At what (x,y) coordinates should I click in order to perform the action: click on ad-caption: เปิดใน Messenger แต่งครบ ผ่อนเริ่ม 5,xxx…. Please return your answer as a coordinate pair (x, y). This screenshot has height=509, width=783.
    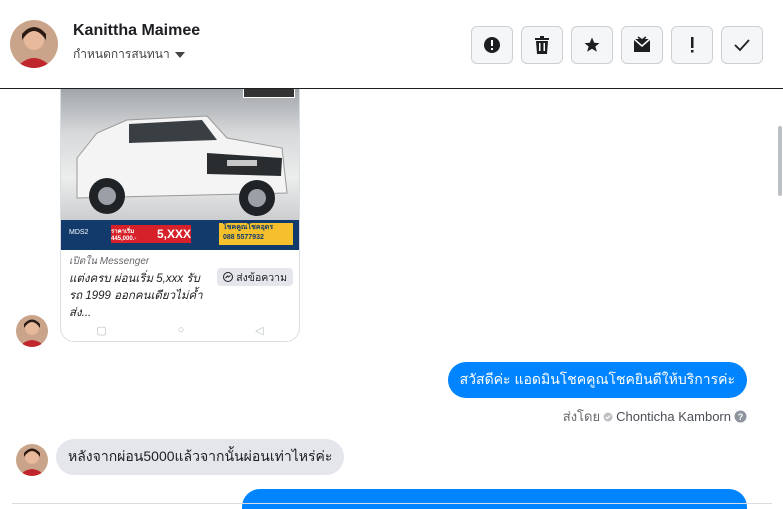
    Looking at the image, I should click on (181, 288).